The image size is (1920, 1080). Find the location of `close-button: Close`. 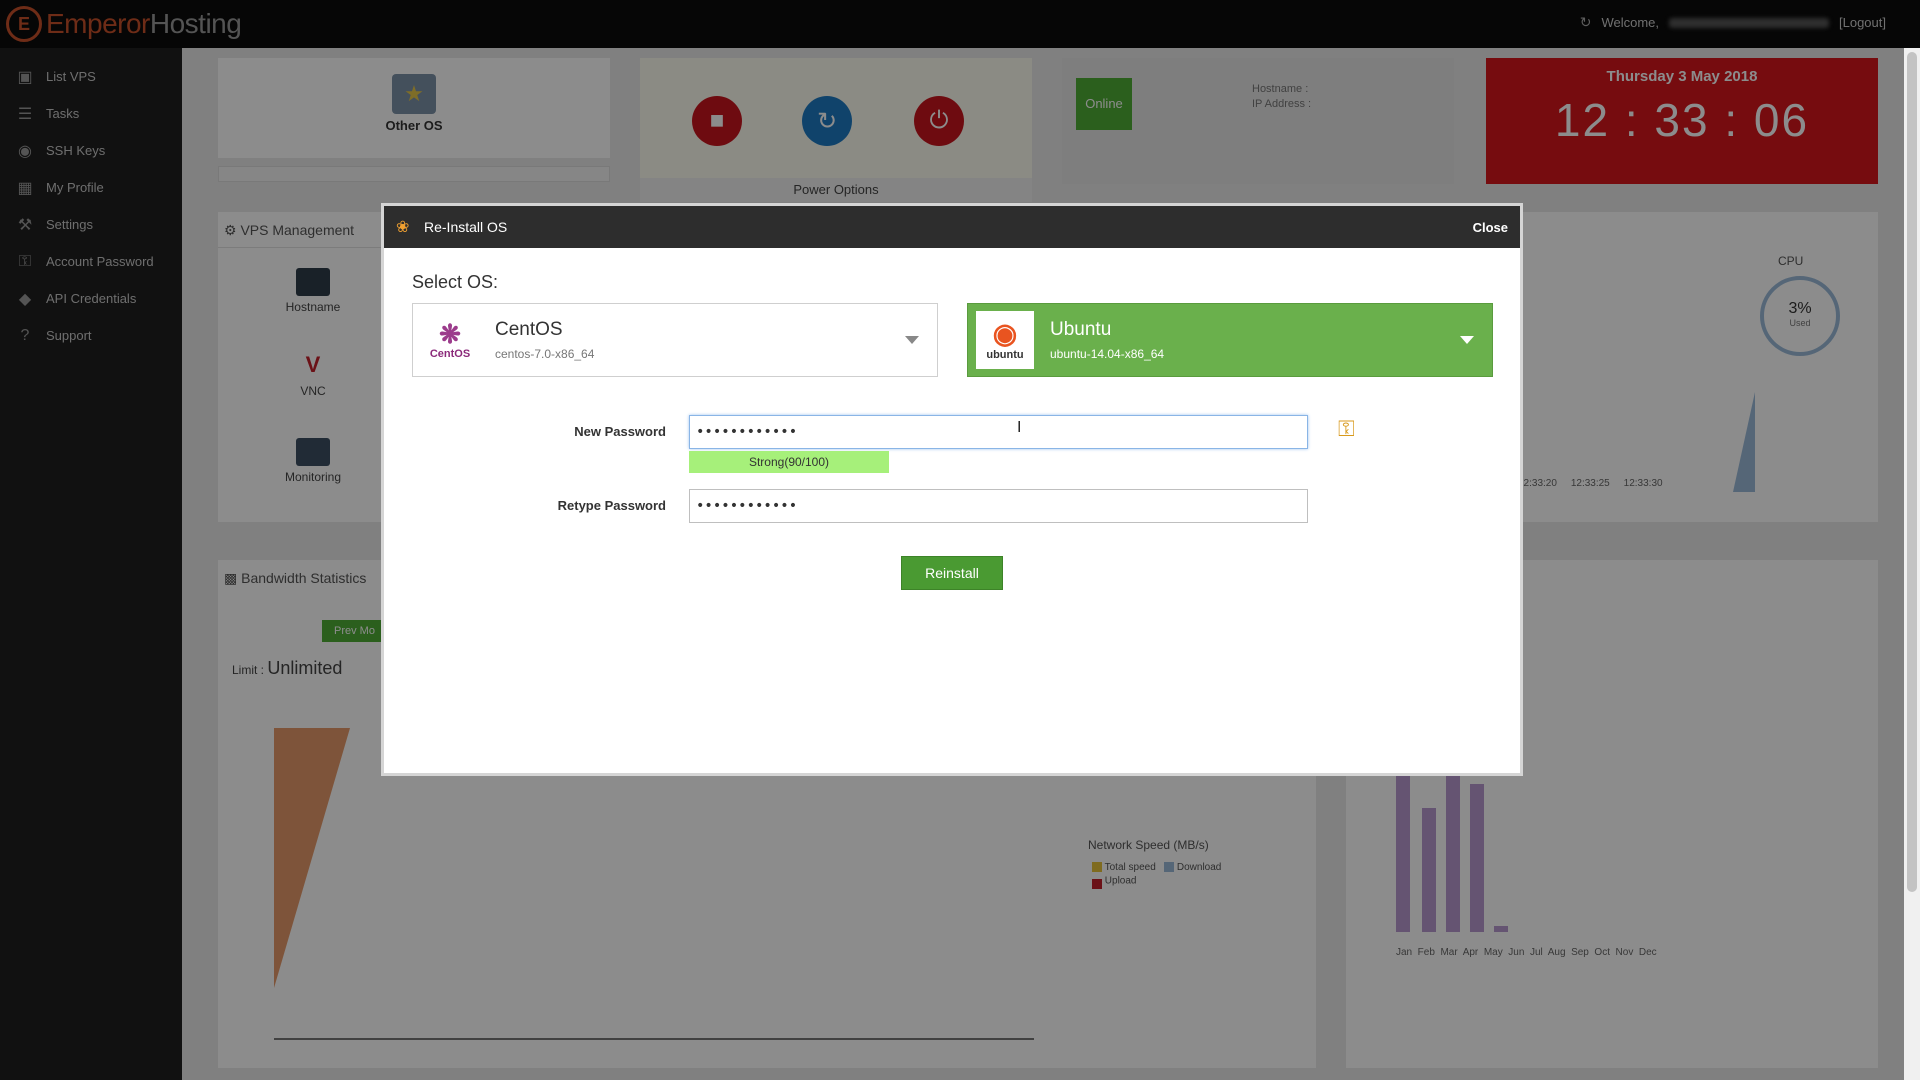

close-button: Close is located at coordinates (1490, 227).